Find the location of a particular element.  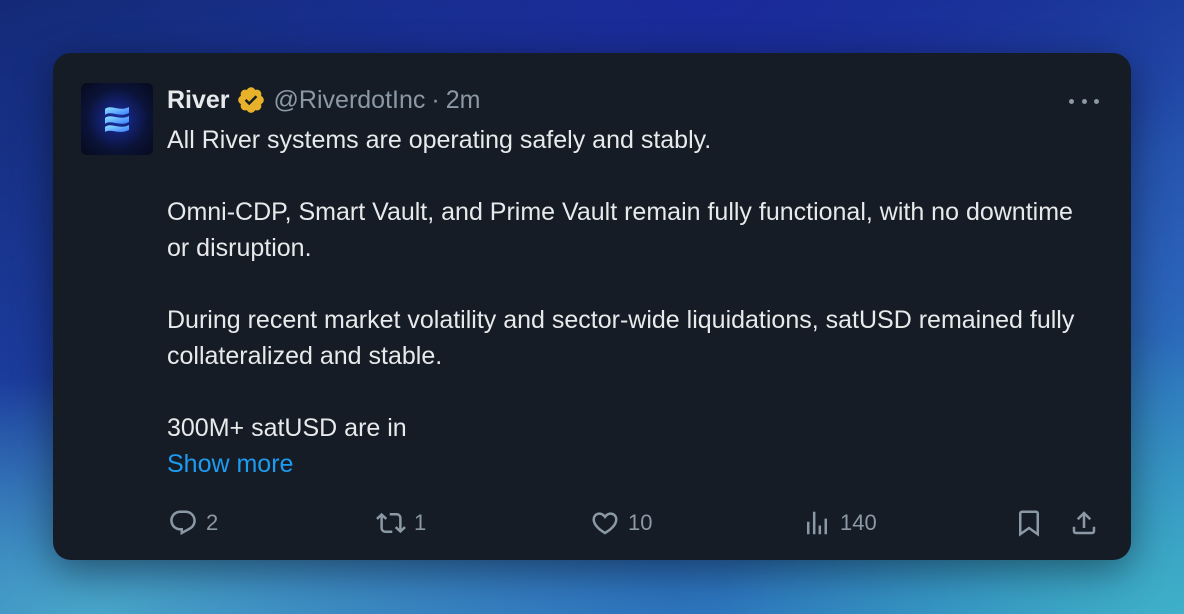

river-logo-avatar is located at coordinates (117, 119).